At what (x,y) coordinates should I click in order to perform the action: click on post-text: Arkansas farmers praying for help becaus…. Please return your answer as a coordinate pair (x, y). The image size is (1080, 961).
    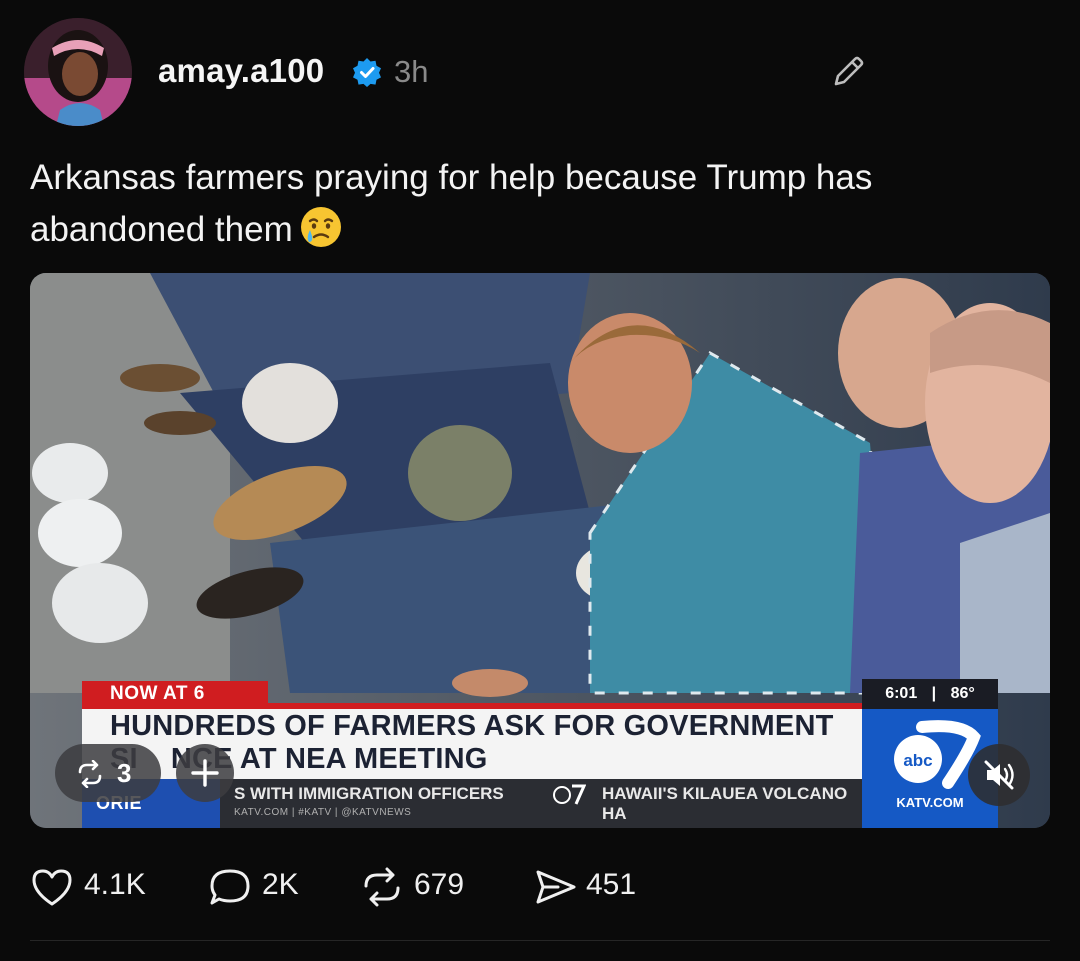
    Looking at the image, I should click on (530, 204).